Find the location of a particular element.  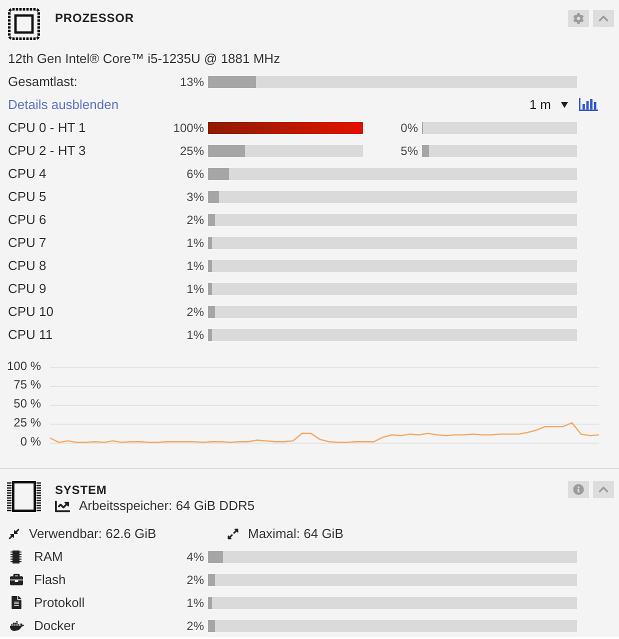

section-title: SYSTEM is located at coordinates (81, 490).